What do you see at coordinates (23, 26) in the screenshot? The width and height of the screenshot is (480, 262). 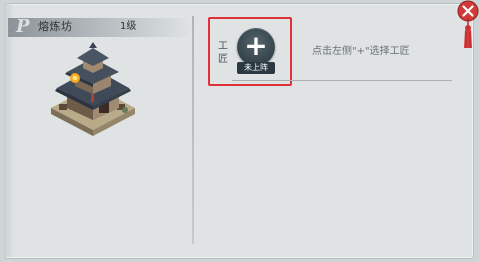 I see `stylized-p-logo-icon: P` at bounding box center [23, 26].